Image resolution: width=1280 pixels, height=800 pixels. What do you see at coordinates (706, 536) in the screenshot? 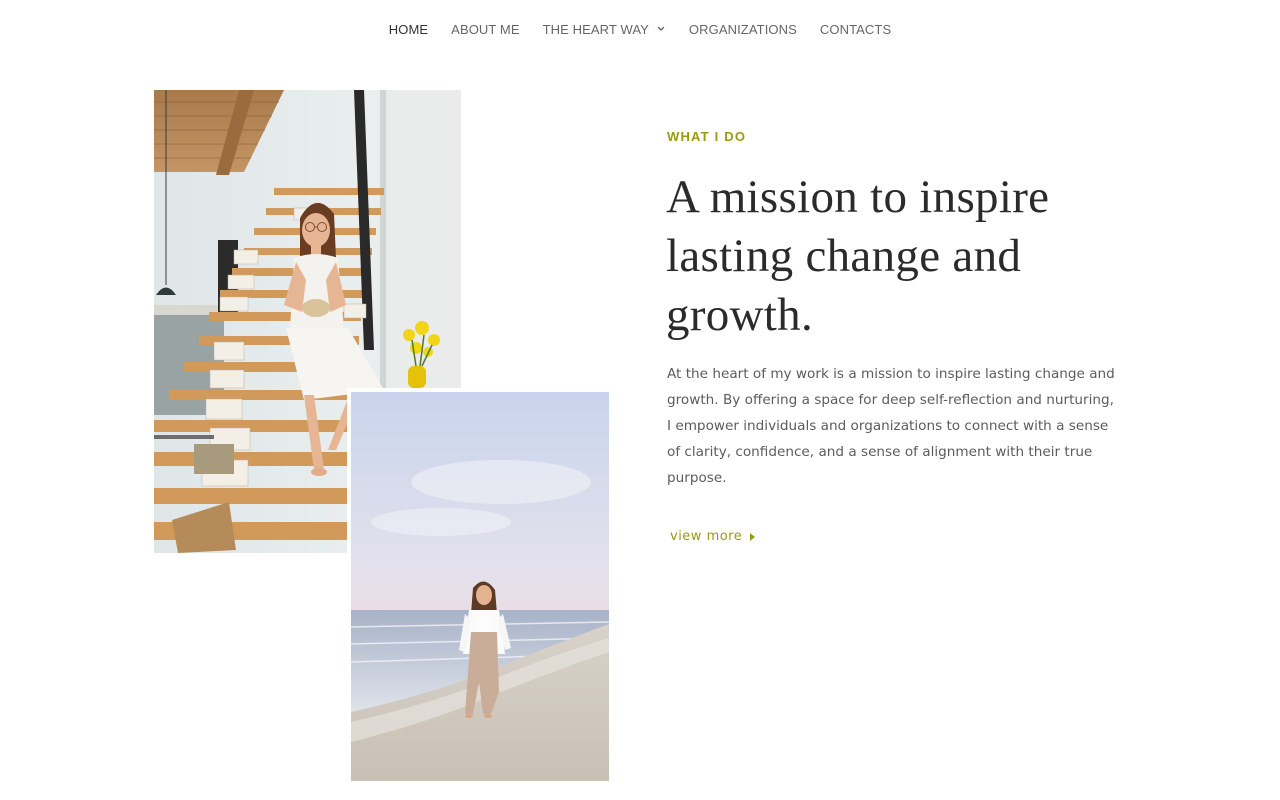
I see `view-more-label: view more` at bounding box center [706, 536].